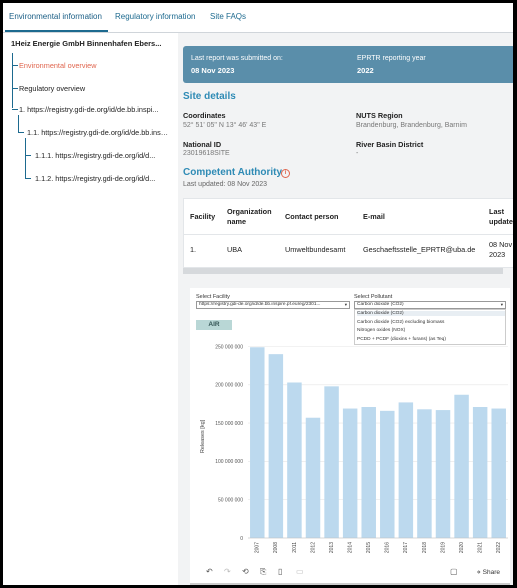 The width and height of the screenshot is (517, 588). I want to click on y-tick-label: 200 000 000, so click(229, 386).